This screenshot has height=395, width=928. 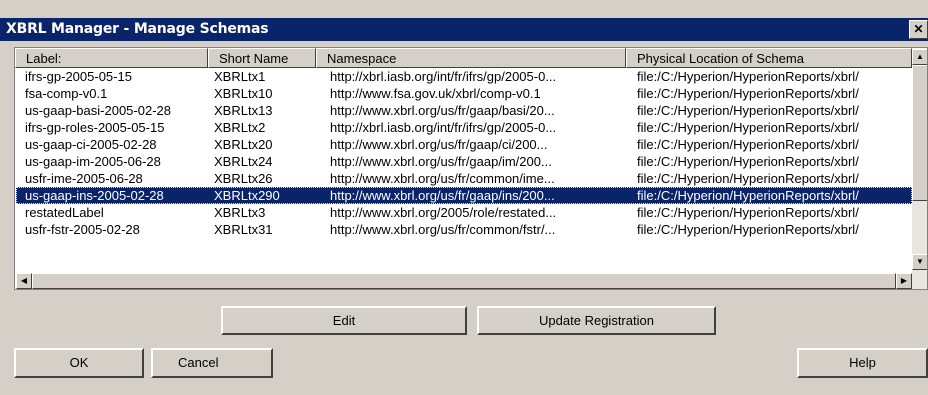 What do you see at coordinates (82, 229) in the screenshot?
I see `row-label-cell: usfr-fstr-2005-02-28` at bounding box center [82, 229].